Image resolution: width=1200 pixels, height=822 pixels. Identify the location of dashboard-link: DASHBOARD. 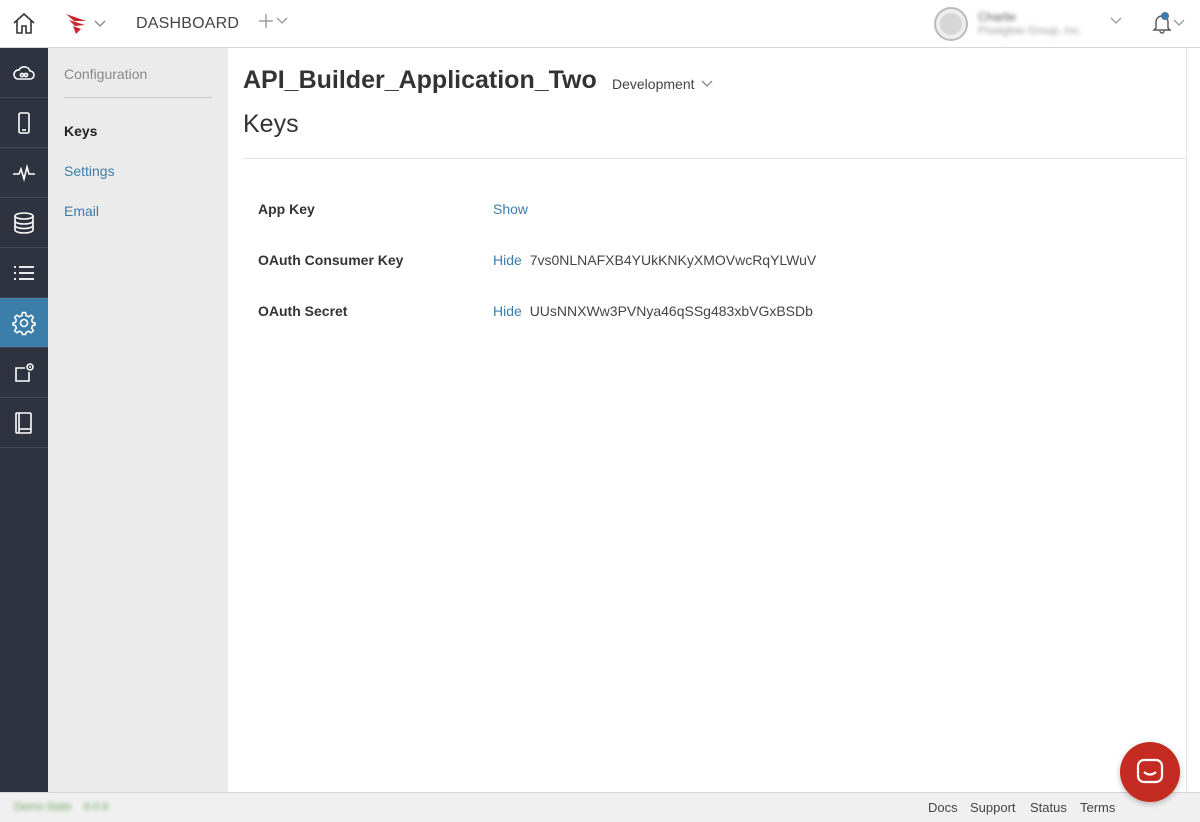
(187, 24).